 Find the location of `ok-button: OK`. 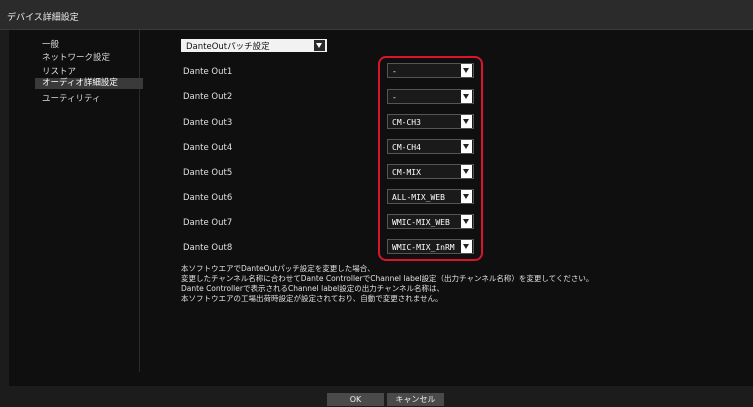

ok-button: OK is located at coordinates (355, 399).